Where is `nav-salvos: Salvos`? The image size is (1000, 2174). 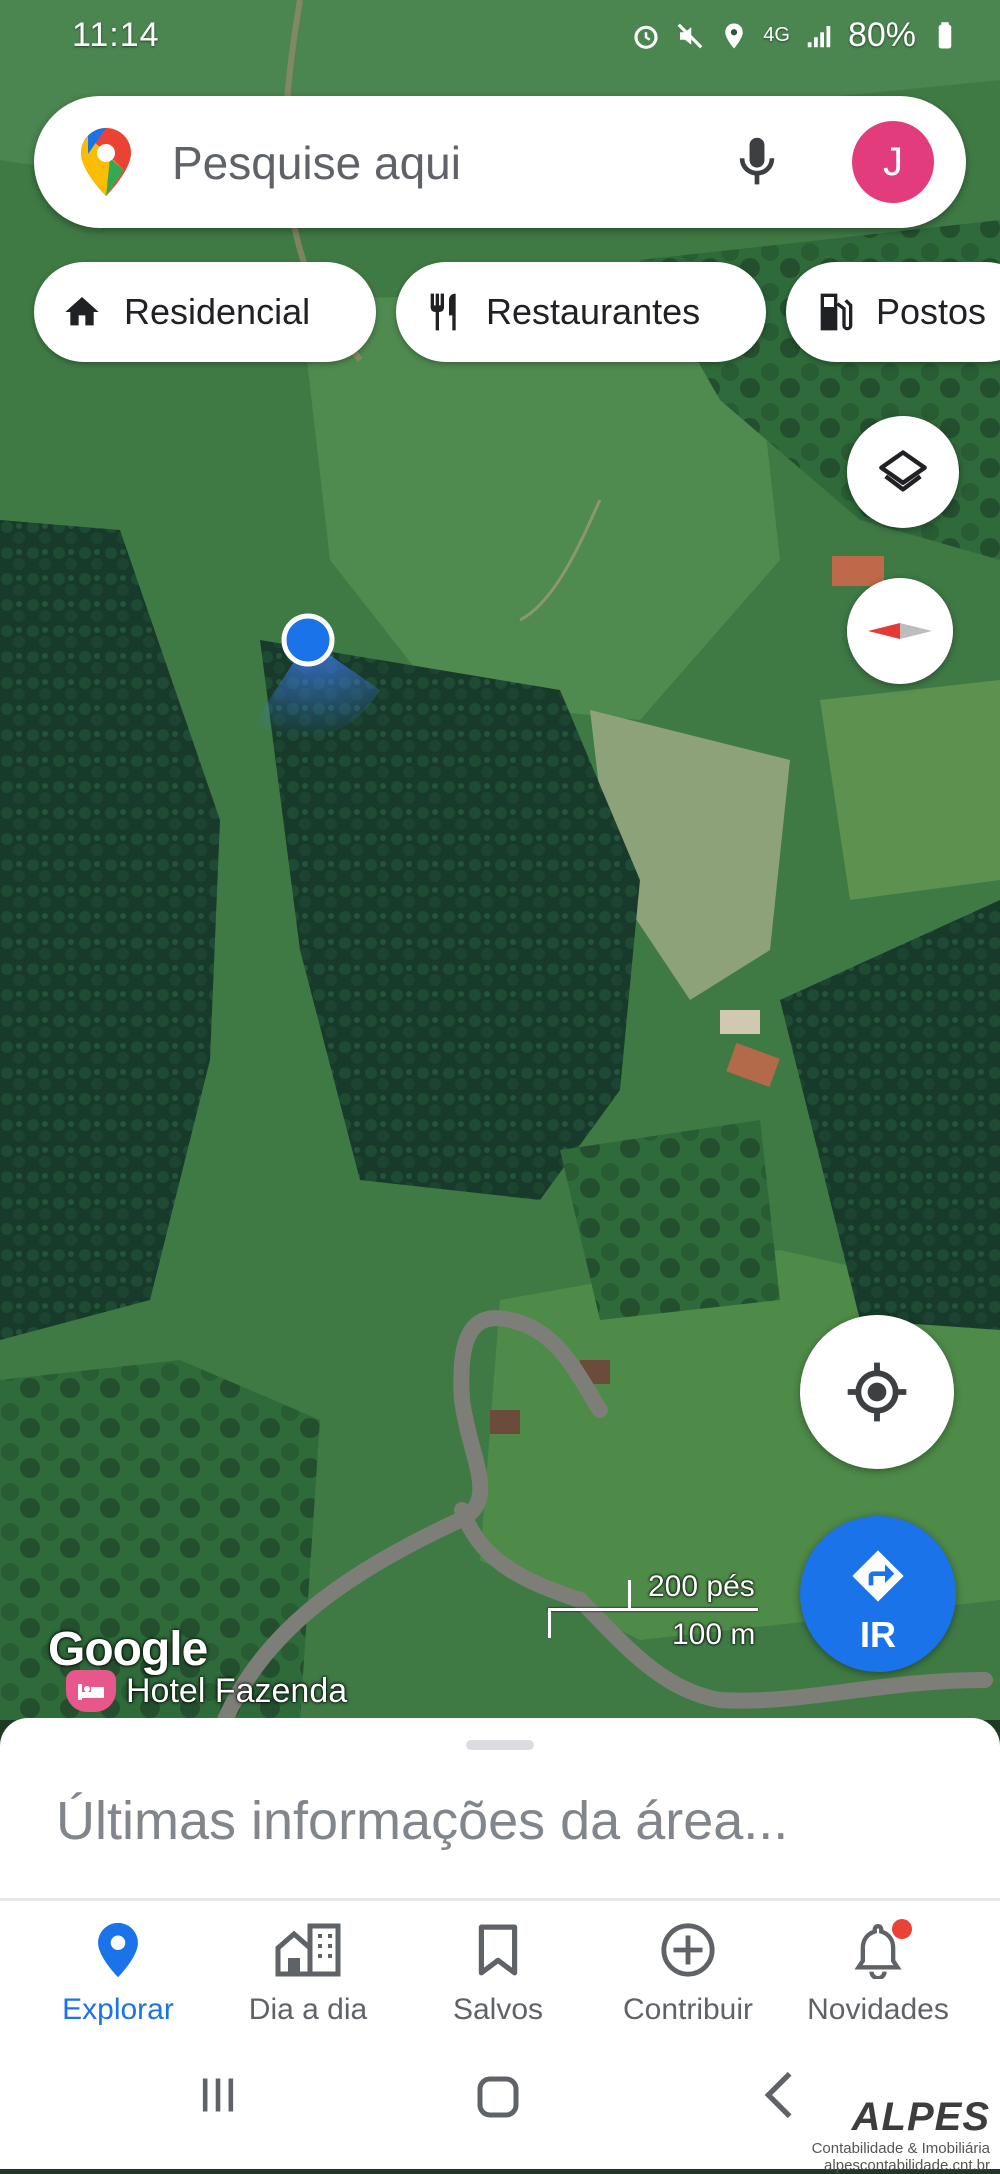
nav-salvos: Salvos is located at coordinates (498, 1973).